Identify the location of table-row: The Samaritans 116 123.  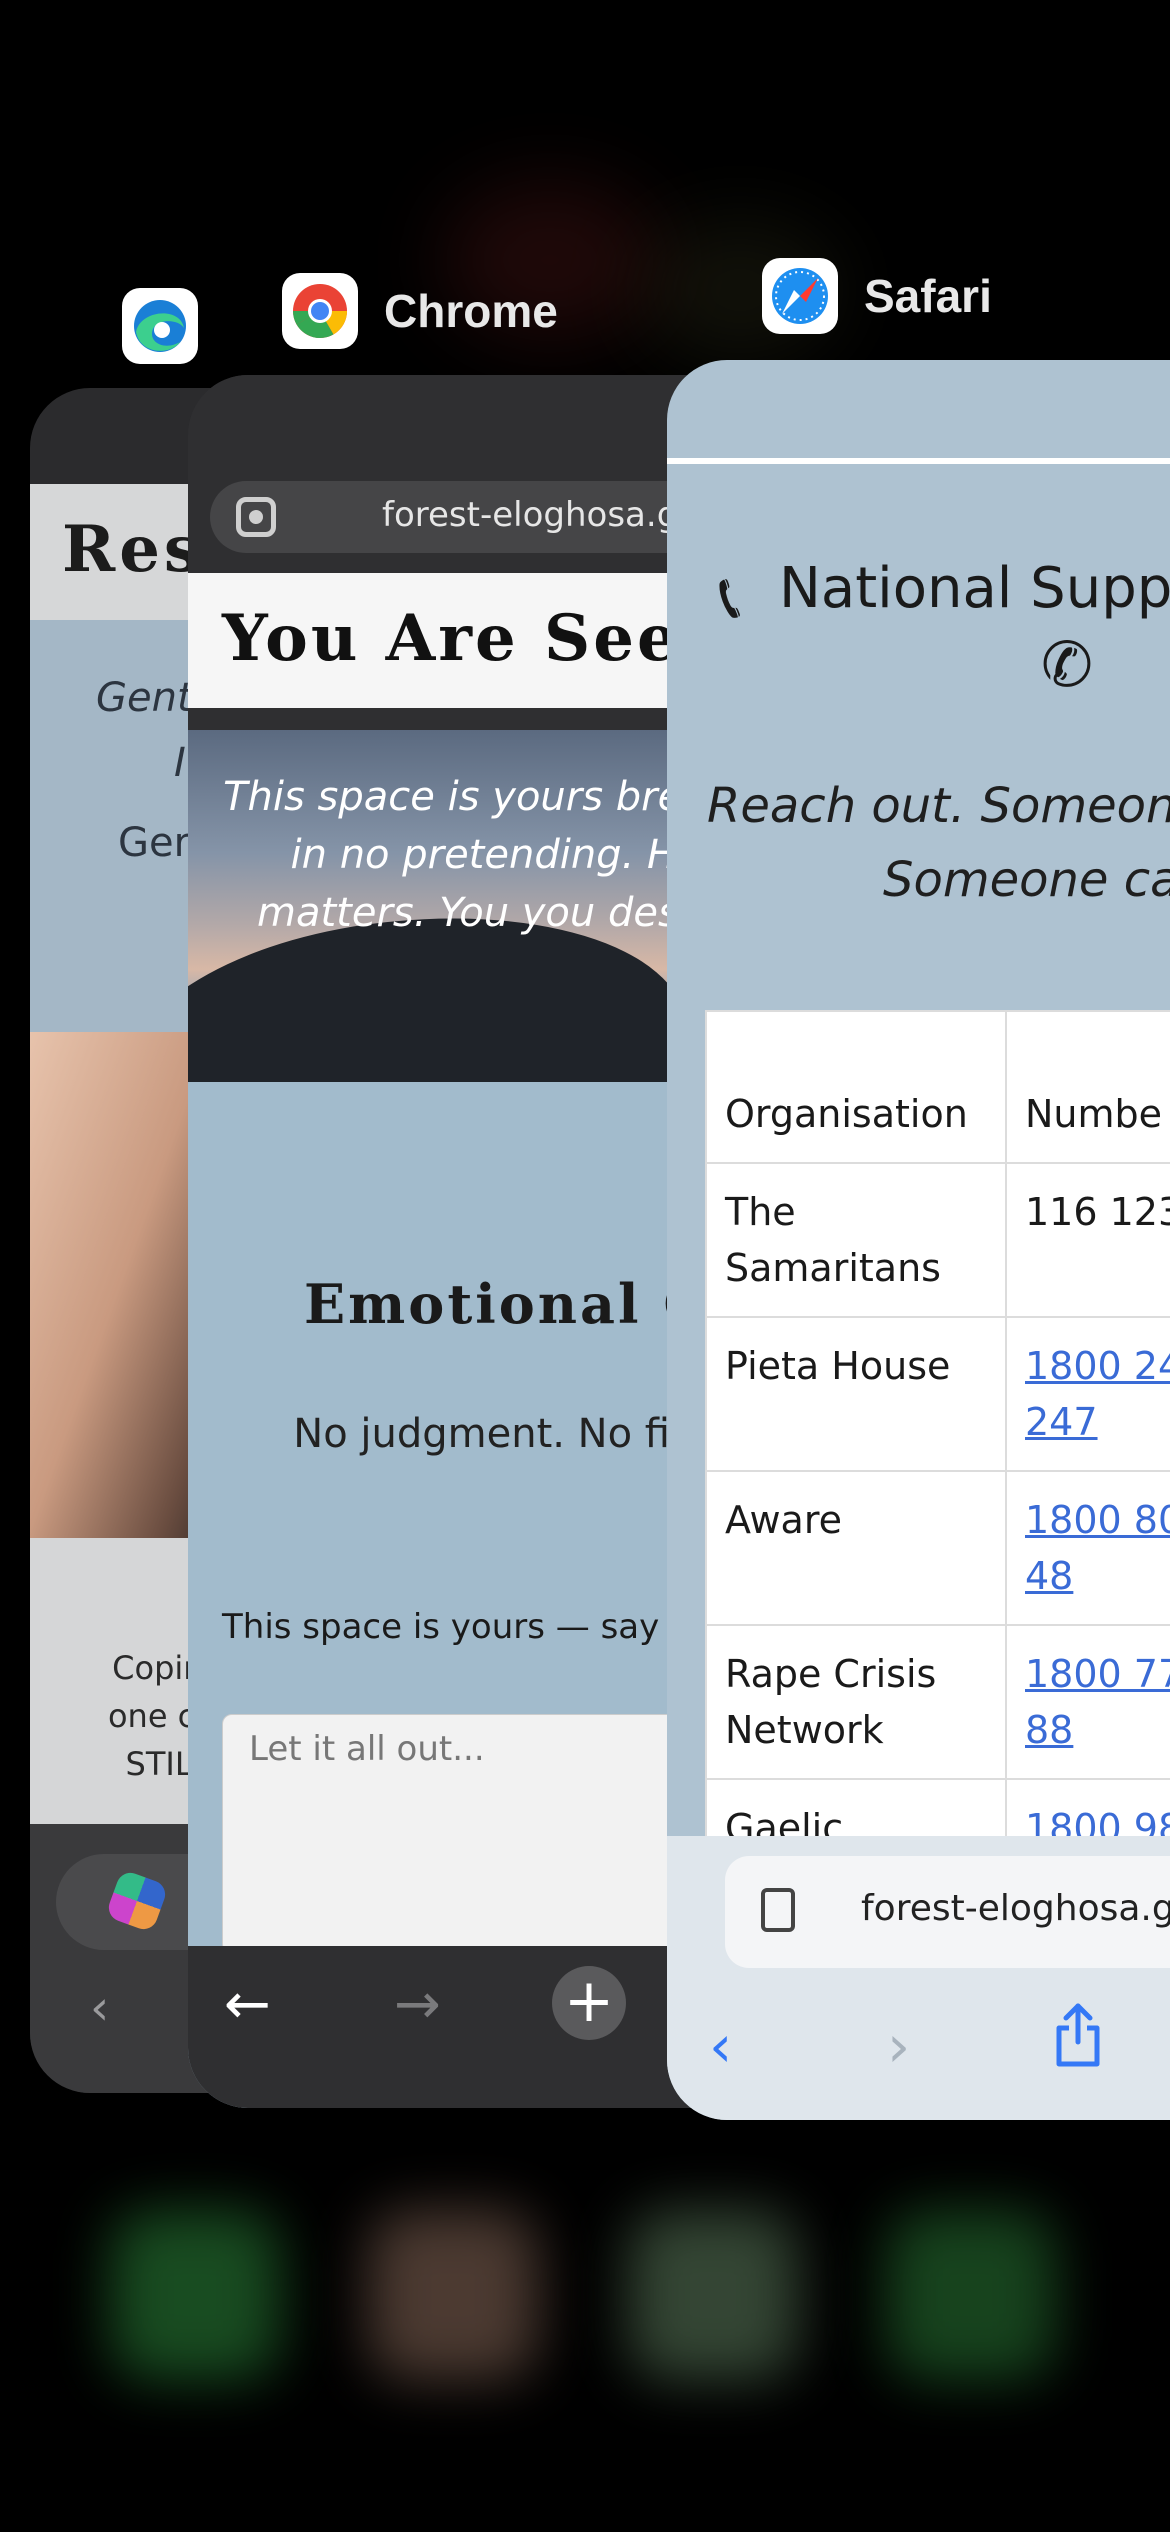
(937, 1240).